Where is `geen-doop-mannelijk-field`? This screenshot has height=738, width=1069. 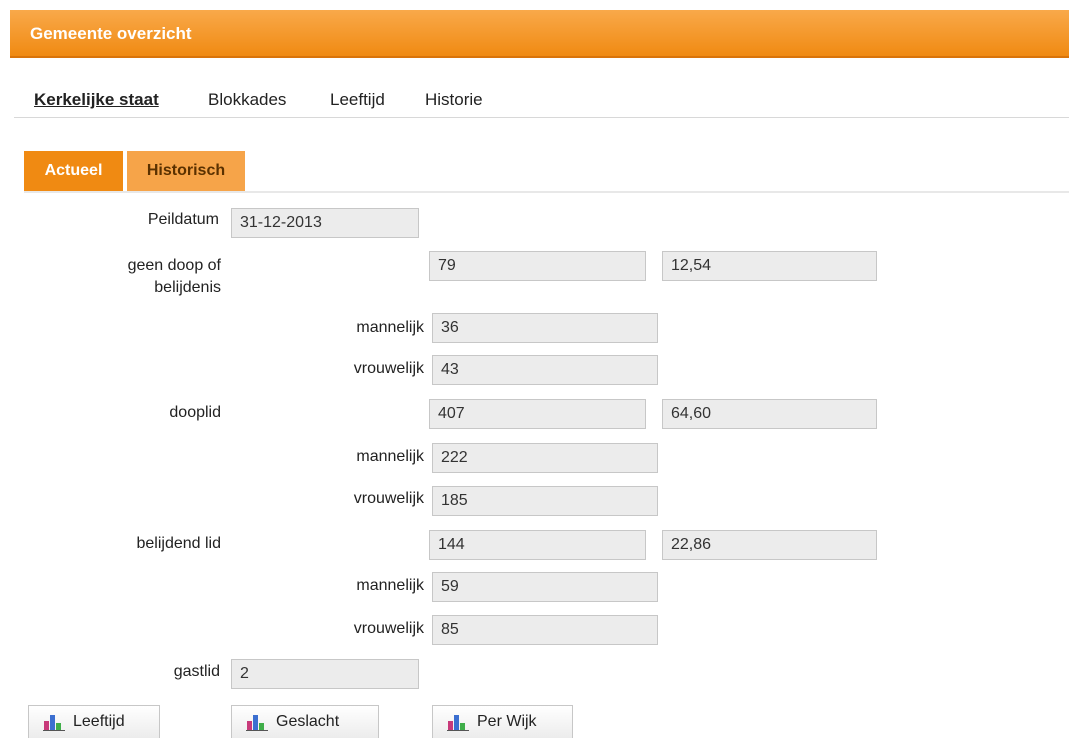
geen-doop-mannelijk-field is located at coordinates (545, 328).